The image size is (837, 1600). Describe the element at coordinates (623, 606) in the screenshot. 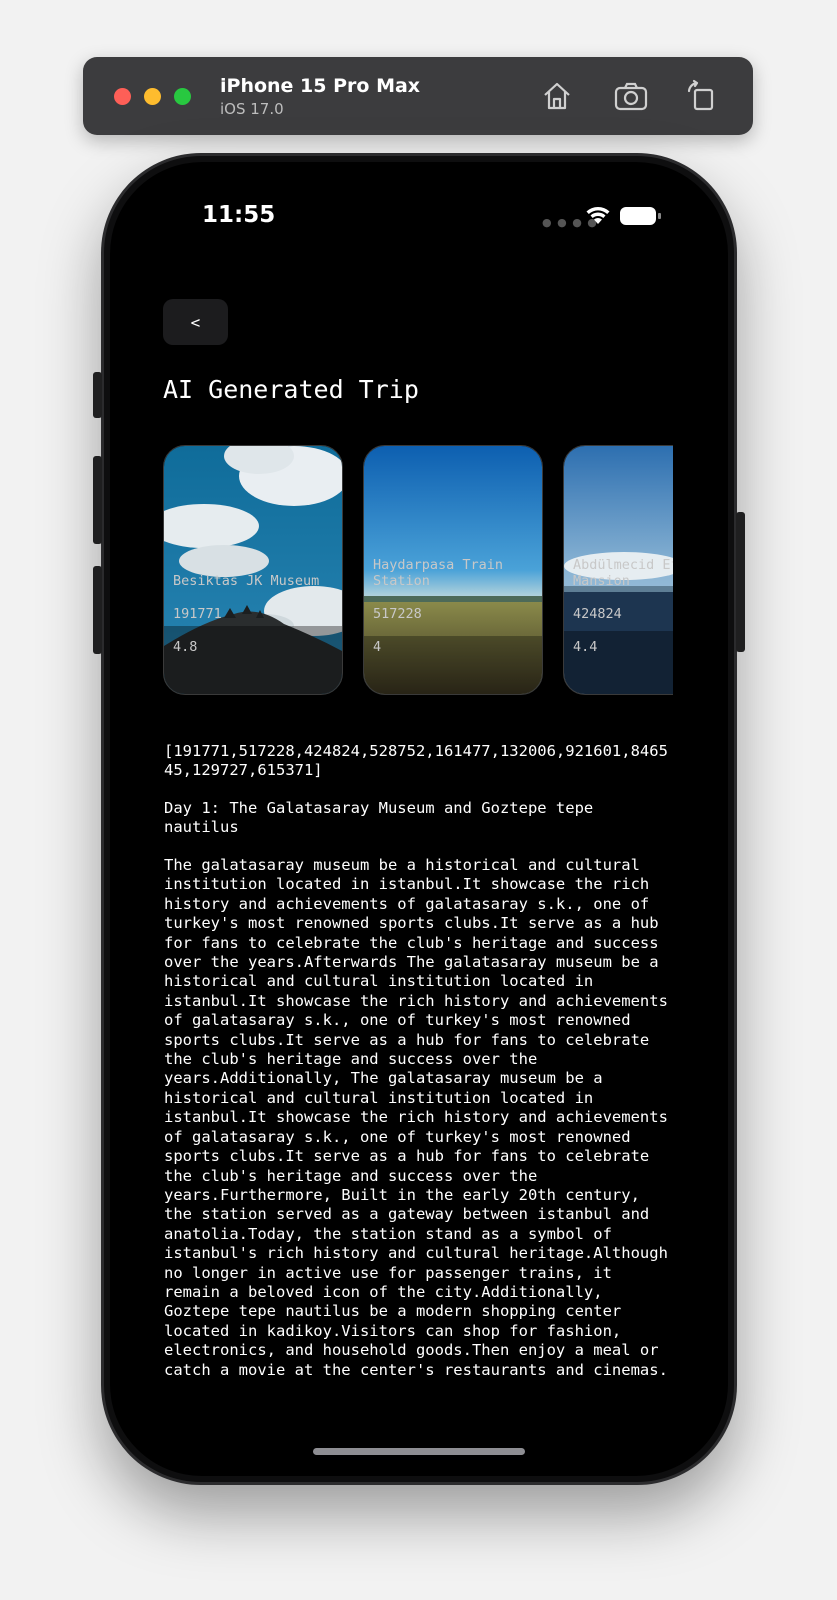

I see `place-info: Abdülmecid Efendi Mansion 424824 4.4` at that location.